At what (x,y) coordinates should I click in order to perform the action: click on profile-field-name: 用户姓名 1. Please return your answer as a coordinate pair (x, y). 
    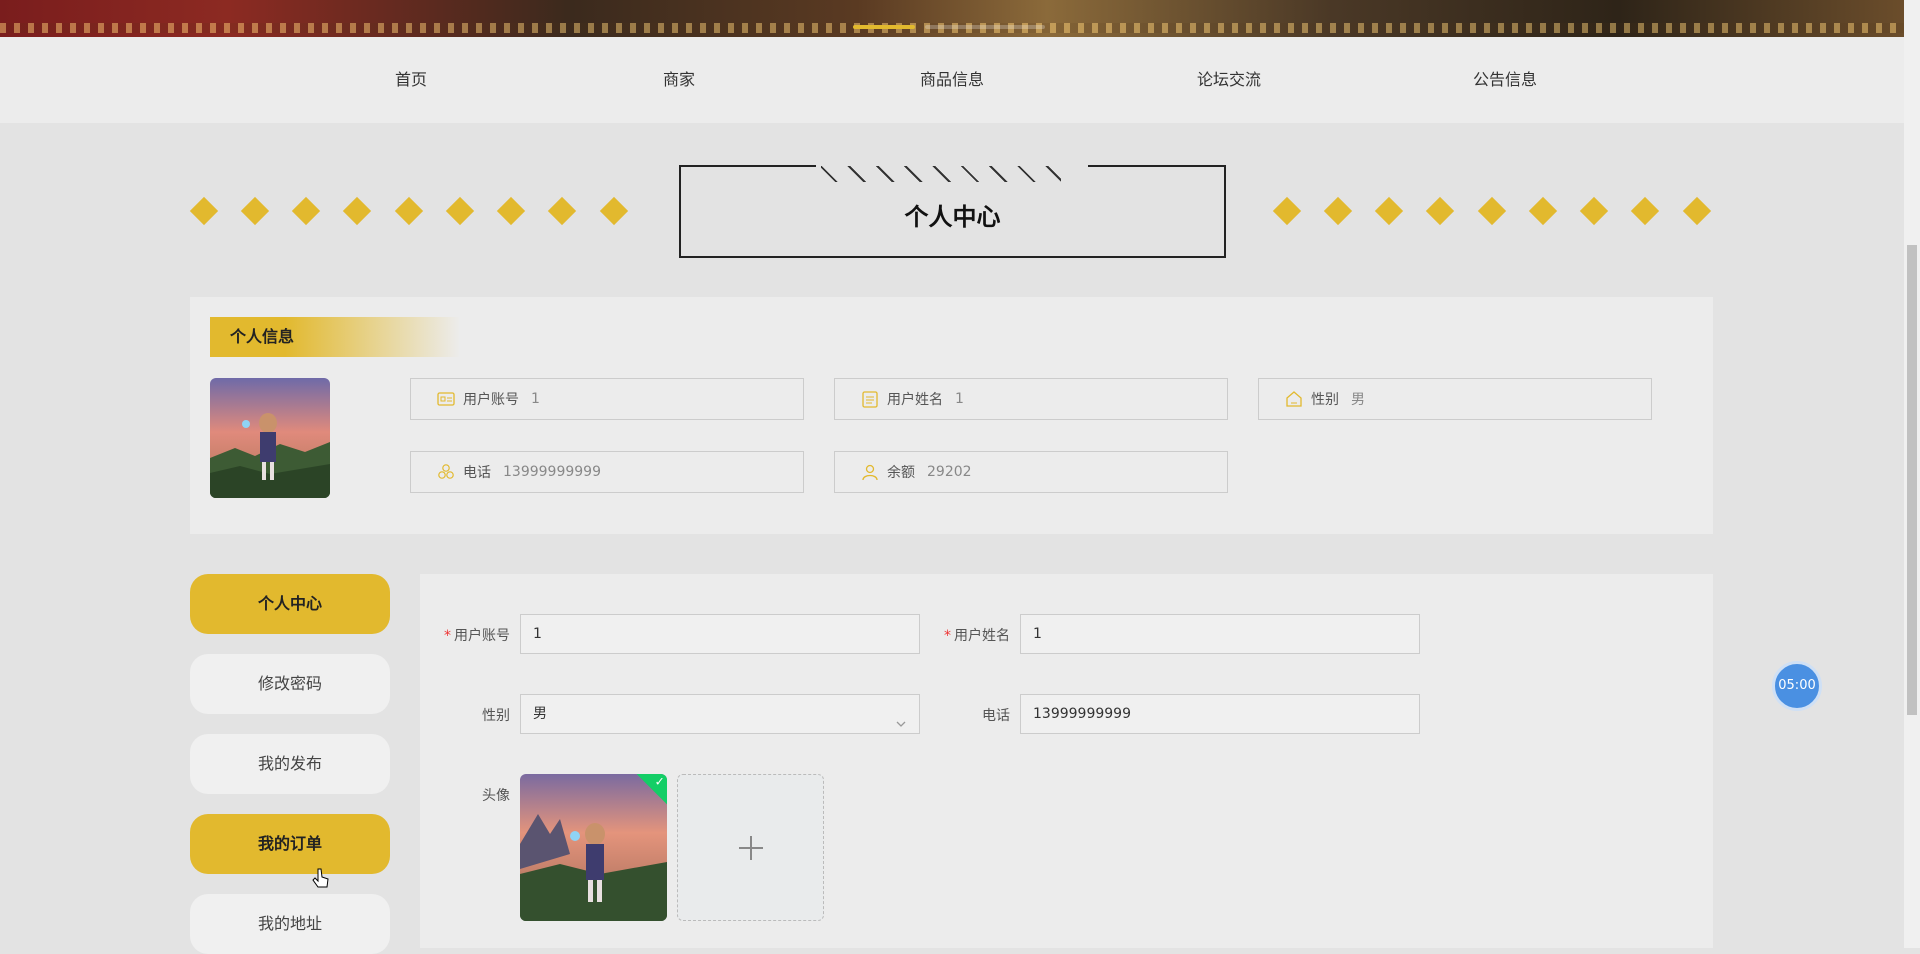
    Looking at the image, I should click on (1031, 399).